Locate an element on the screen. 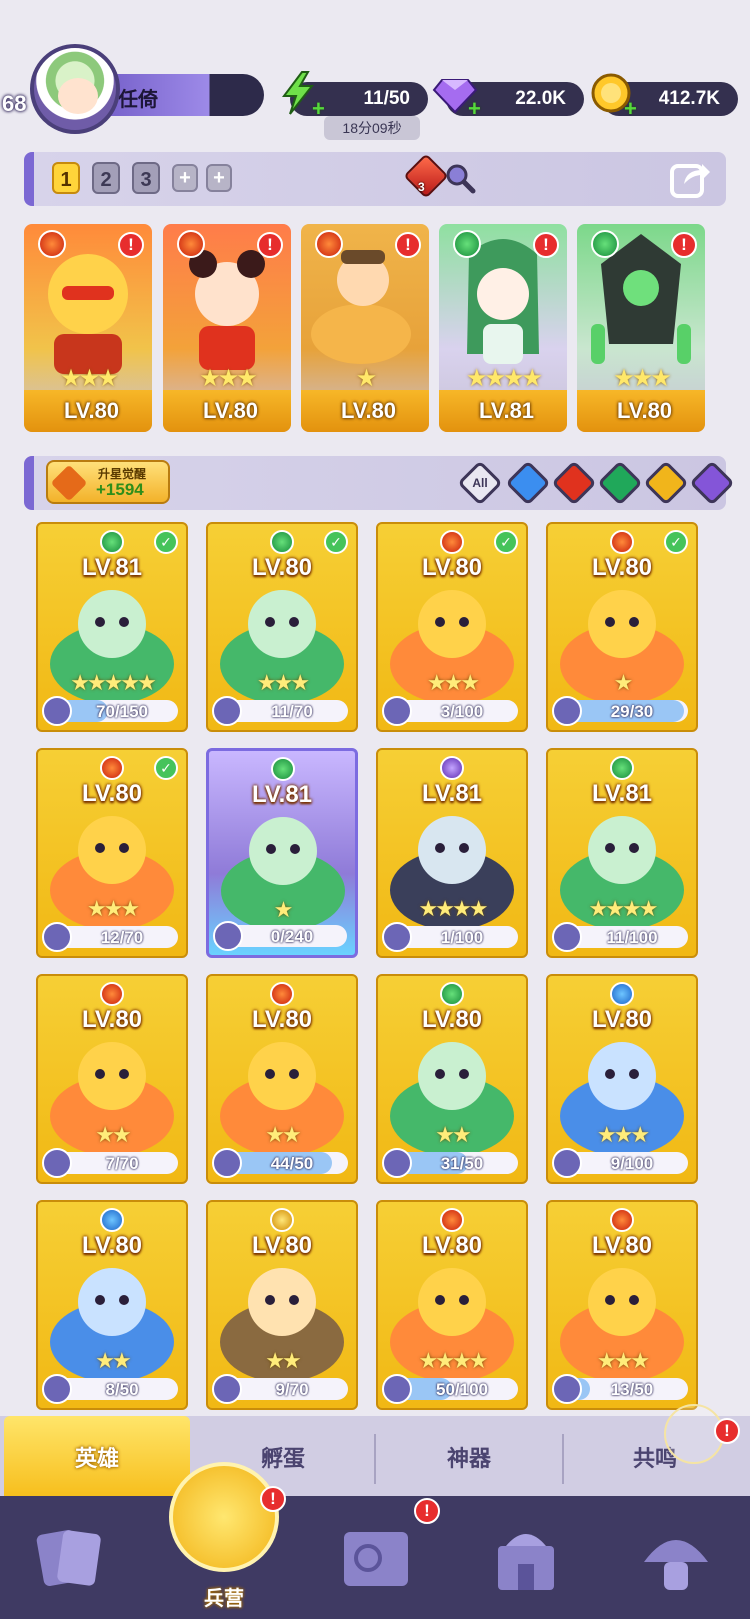 The image size is (750, 1619). shard-progress-bar: 12/70 is located at coordinates (110, 937).